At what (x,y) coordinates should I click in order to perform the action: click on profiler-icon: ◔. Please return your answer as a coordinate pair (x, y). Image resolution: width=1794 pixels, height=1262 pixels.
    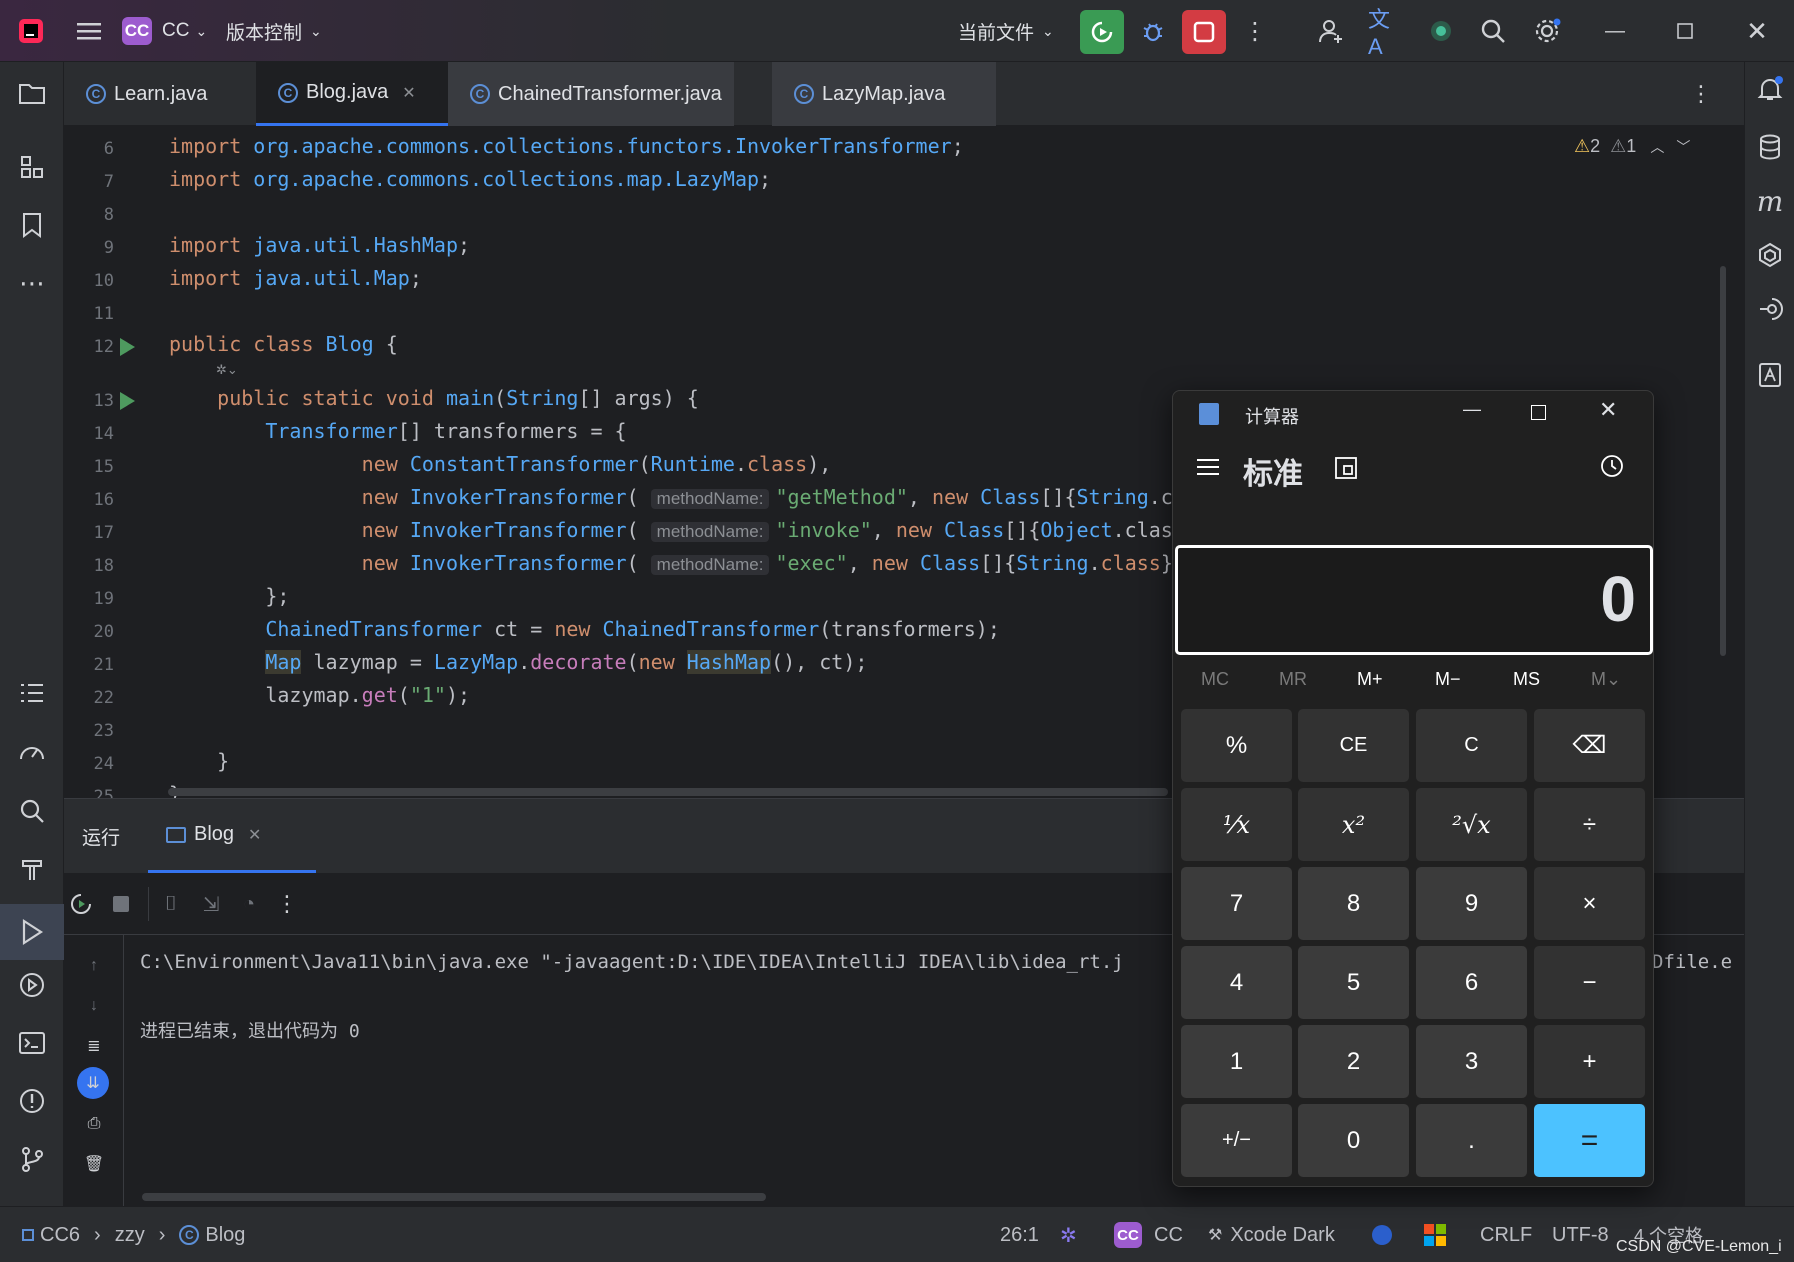
    Looking at the image, I should click on (249, 904).